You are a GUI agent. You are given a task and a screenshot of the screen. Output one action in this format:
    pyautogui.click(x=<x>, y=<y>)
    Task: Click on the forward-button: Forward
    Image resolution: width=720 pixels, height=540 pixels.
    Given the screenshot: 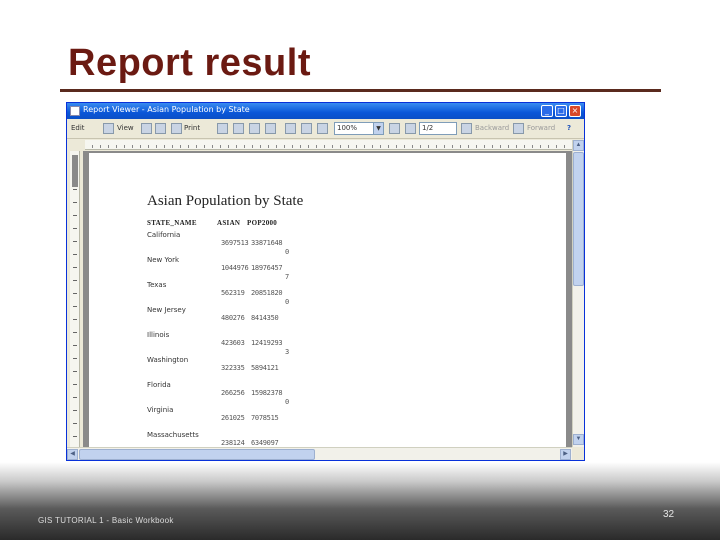 What is the action you would take?
    pyautogui.click(x=541, y=128)
    